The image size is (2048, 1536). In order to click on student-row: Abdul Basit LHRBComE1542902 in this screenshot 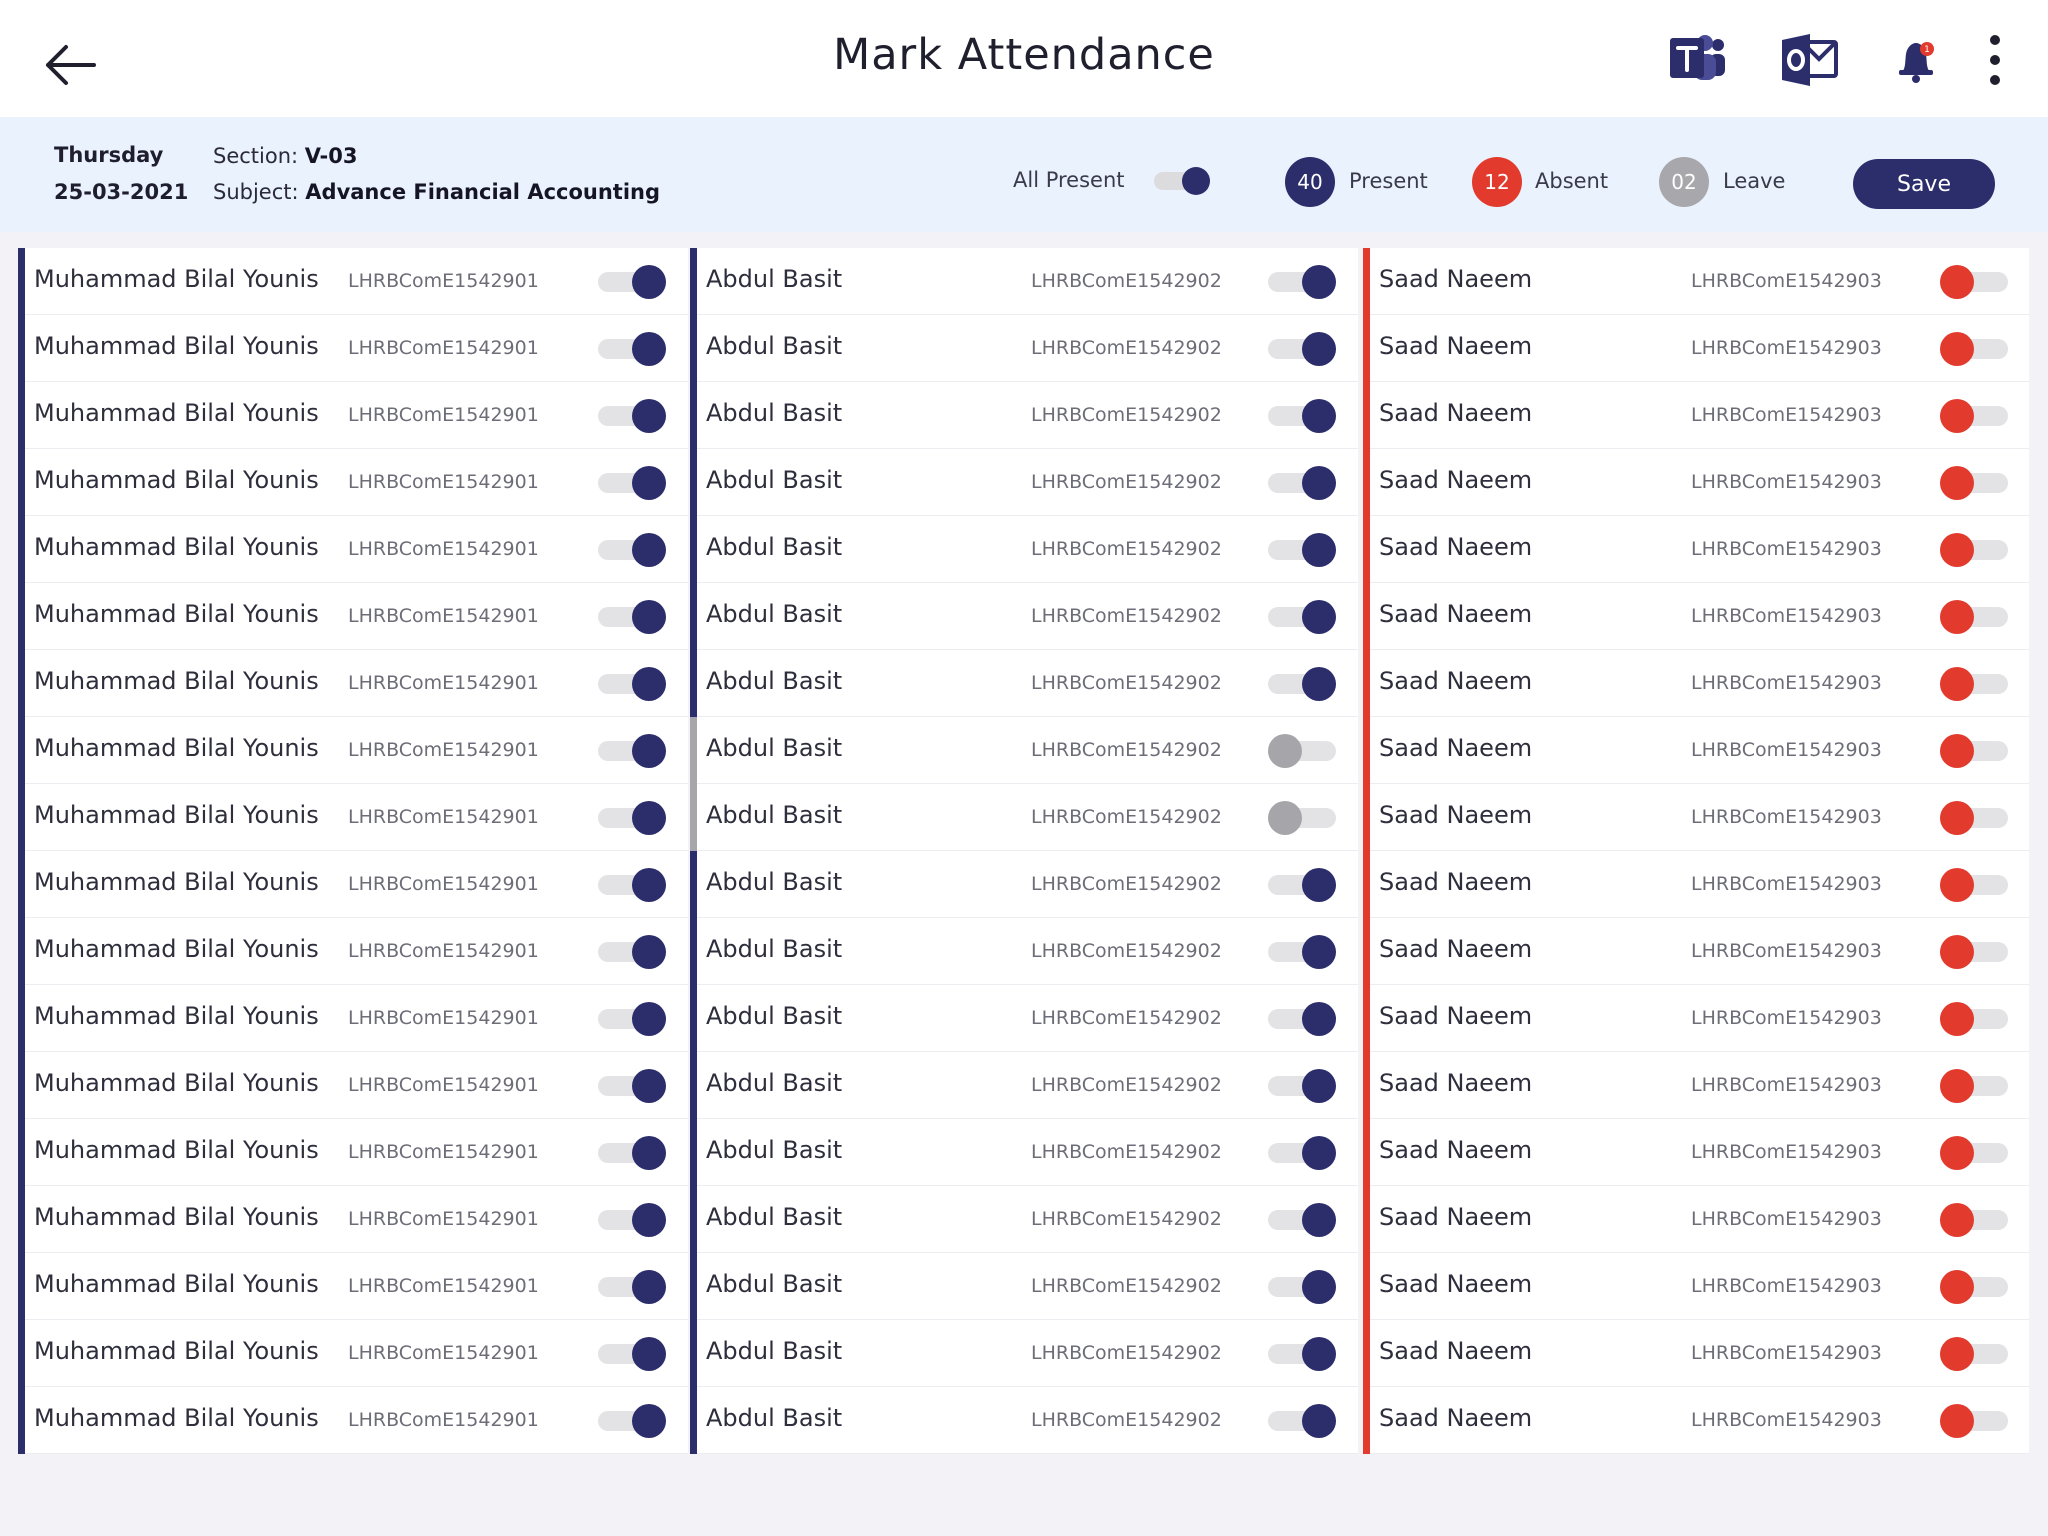, I will do `click(1024, 1420)`.